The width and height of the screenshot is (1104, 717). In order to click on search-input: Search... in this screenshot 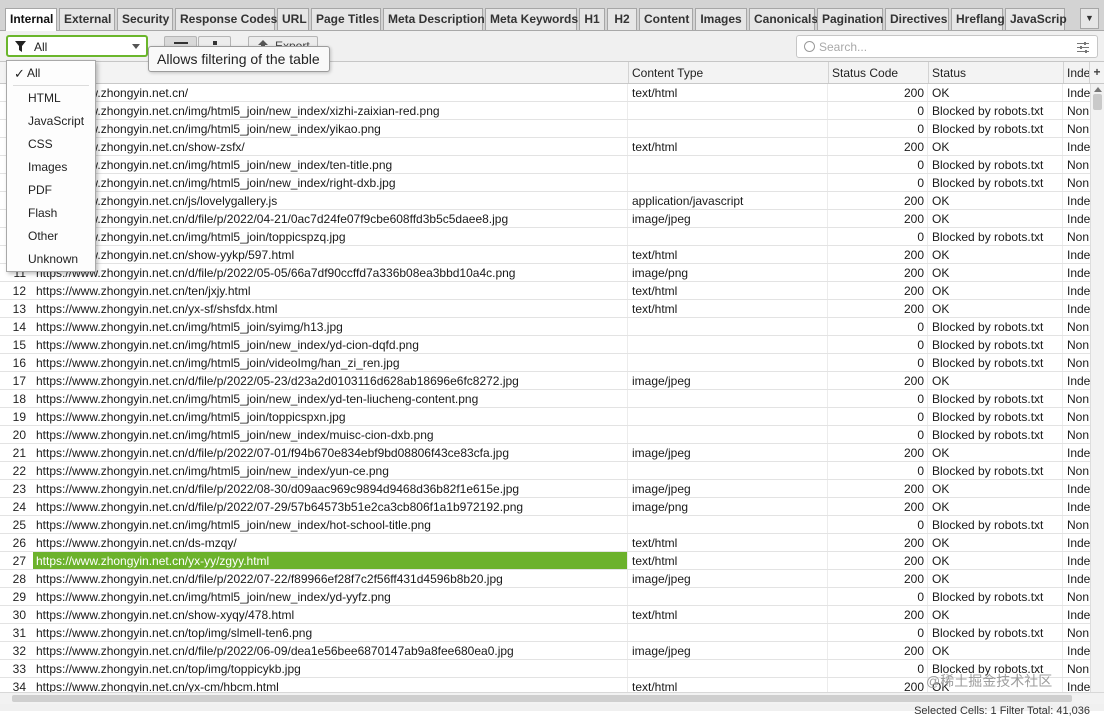, I will do `click(947, 46)`.